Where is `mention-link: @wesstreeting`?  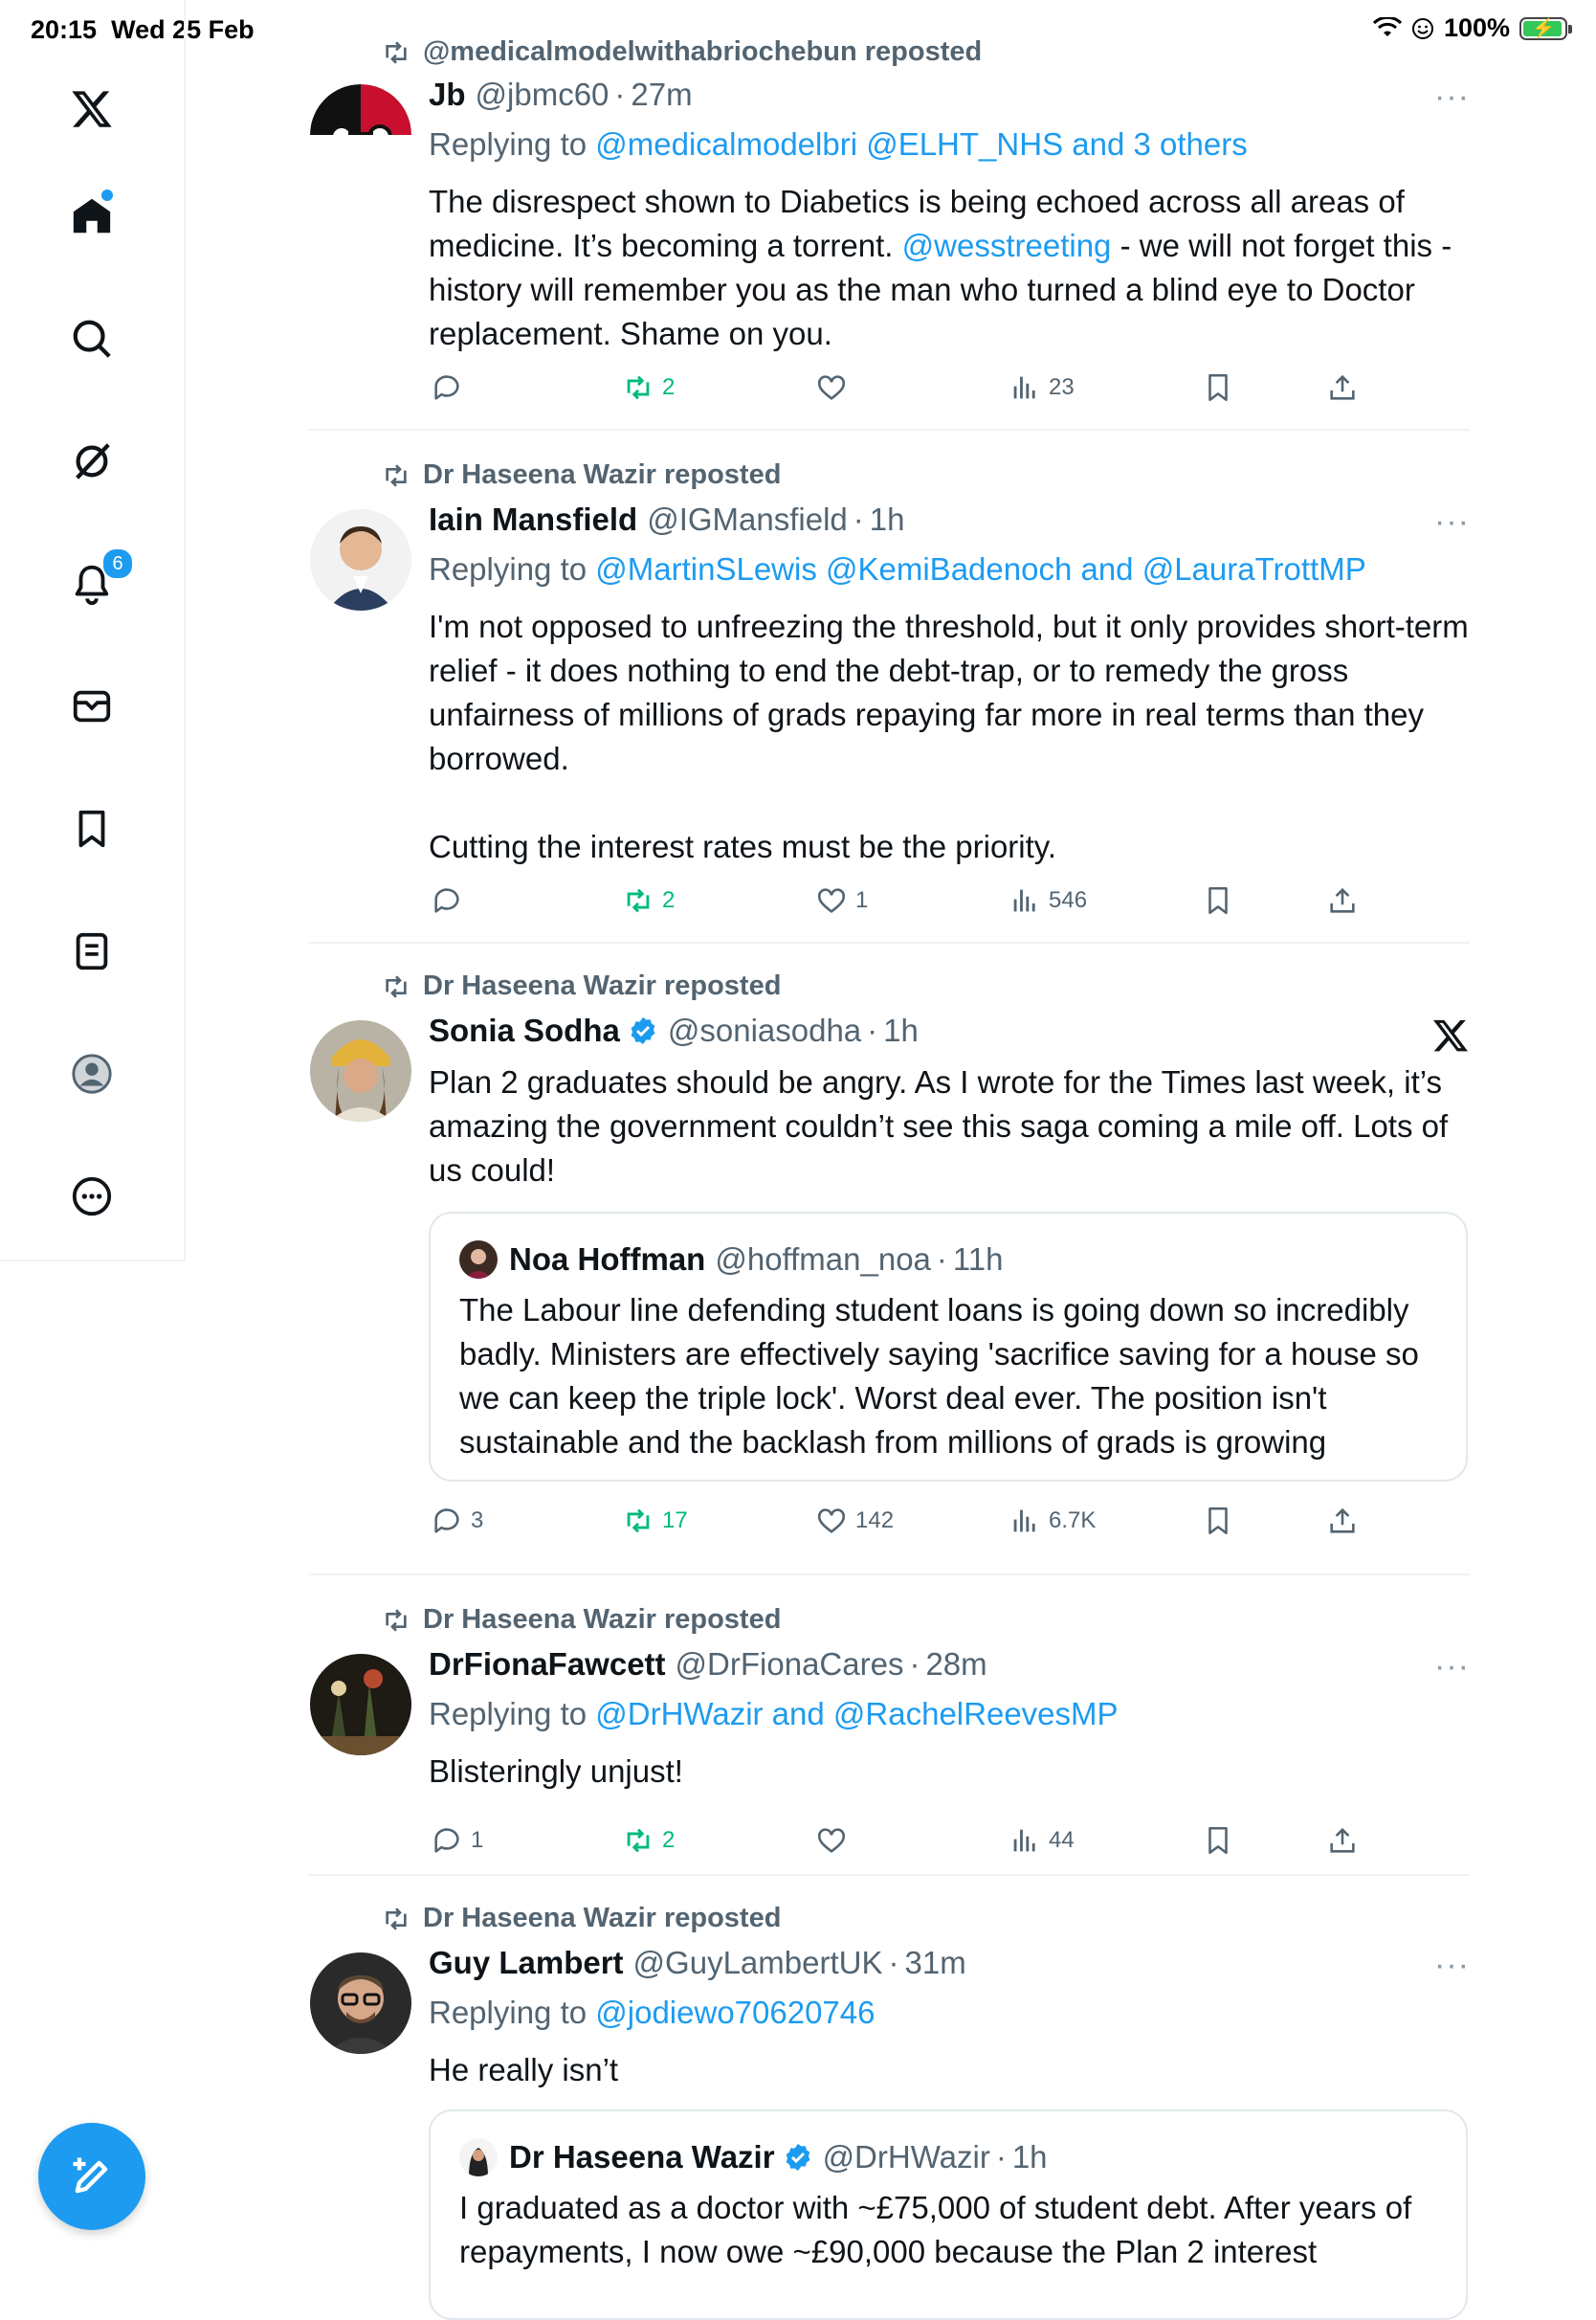
mention-link: @wesstreeting is located at coordinates (1007, 245).